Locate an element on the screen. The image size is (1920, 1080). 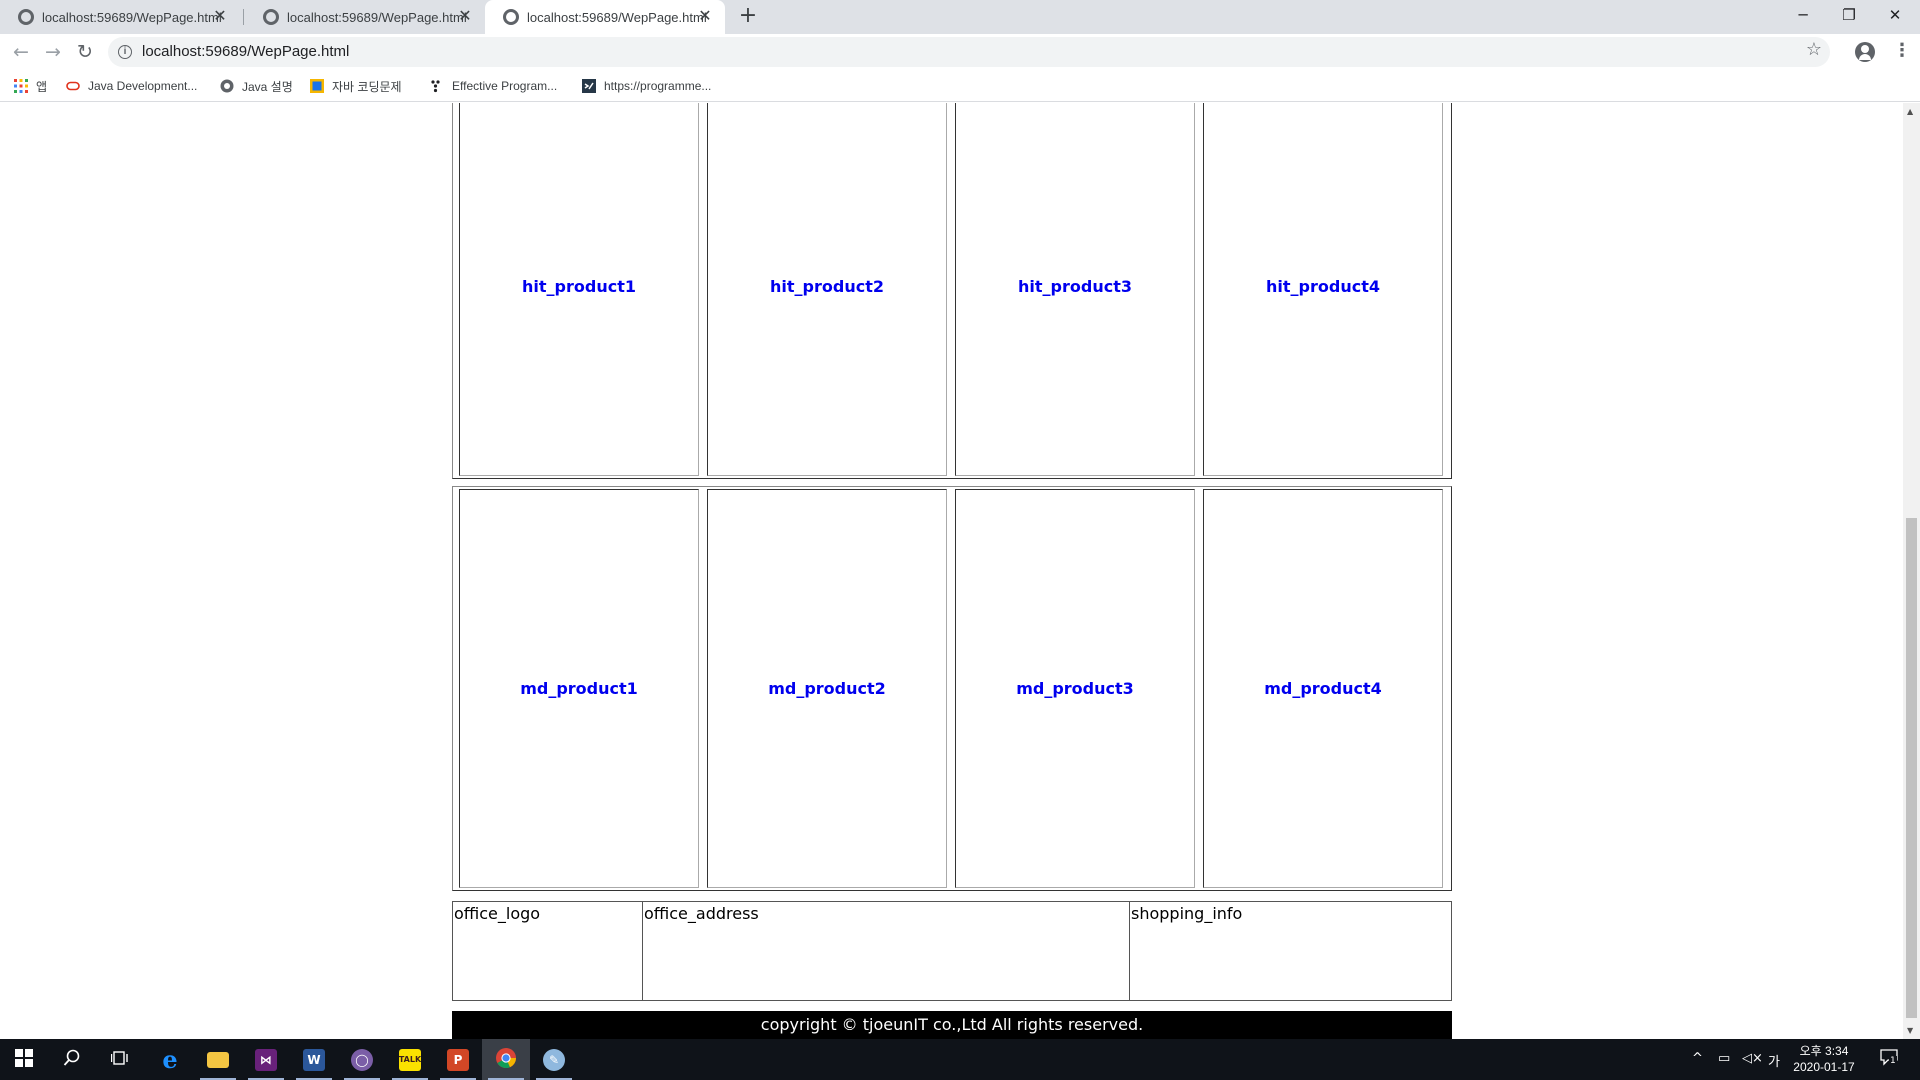
search-button is located at coordinates (72, 1059).